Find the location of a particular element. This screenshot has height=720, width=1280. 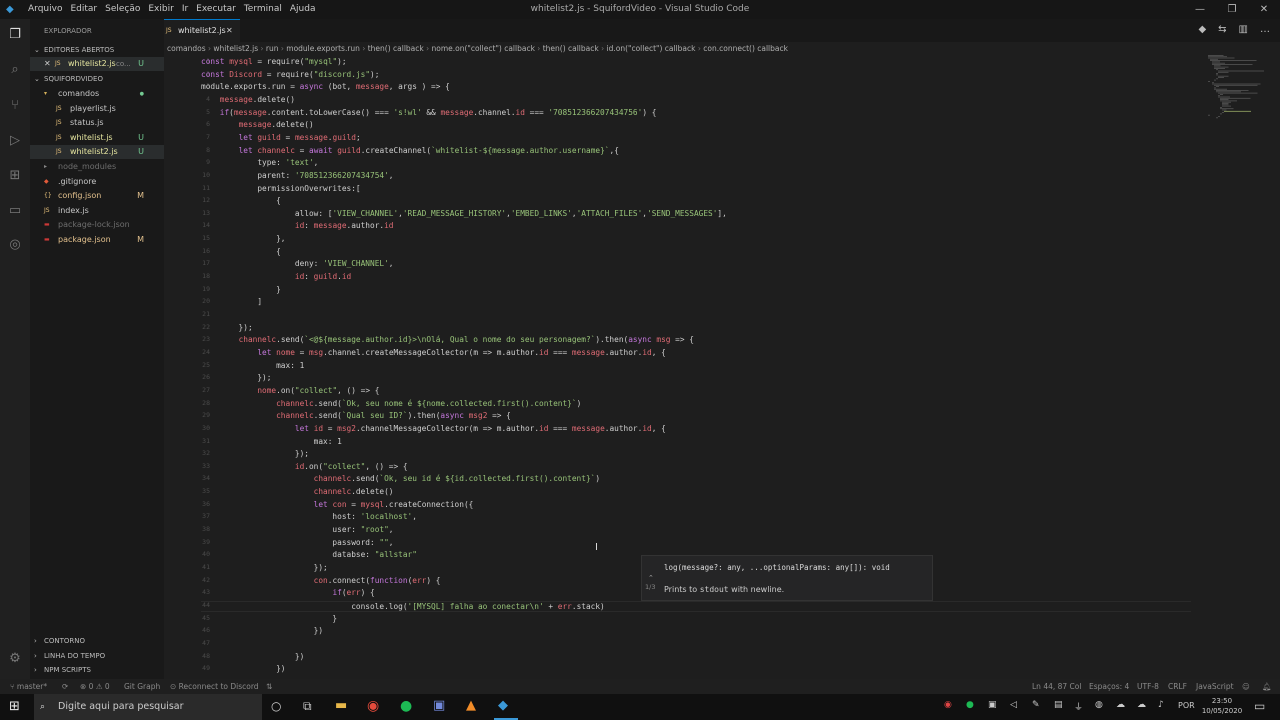

speaker-icon: ♪ is located at coordinates (1161, 705).